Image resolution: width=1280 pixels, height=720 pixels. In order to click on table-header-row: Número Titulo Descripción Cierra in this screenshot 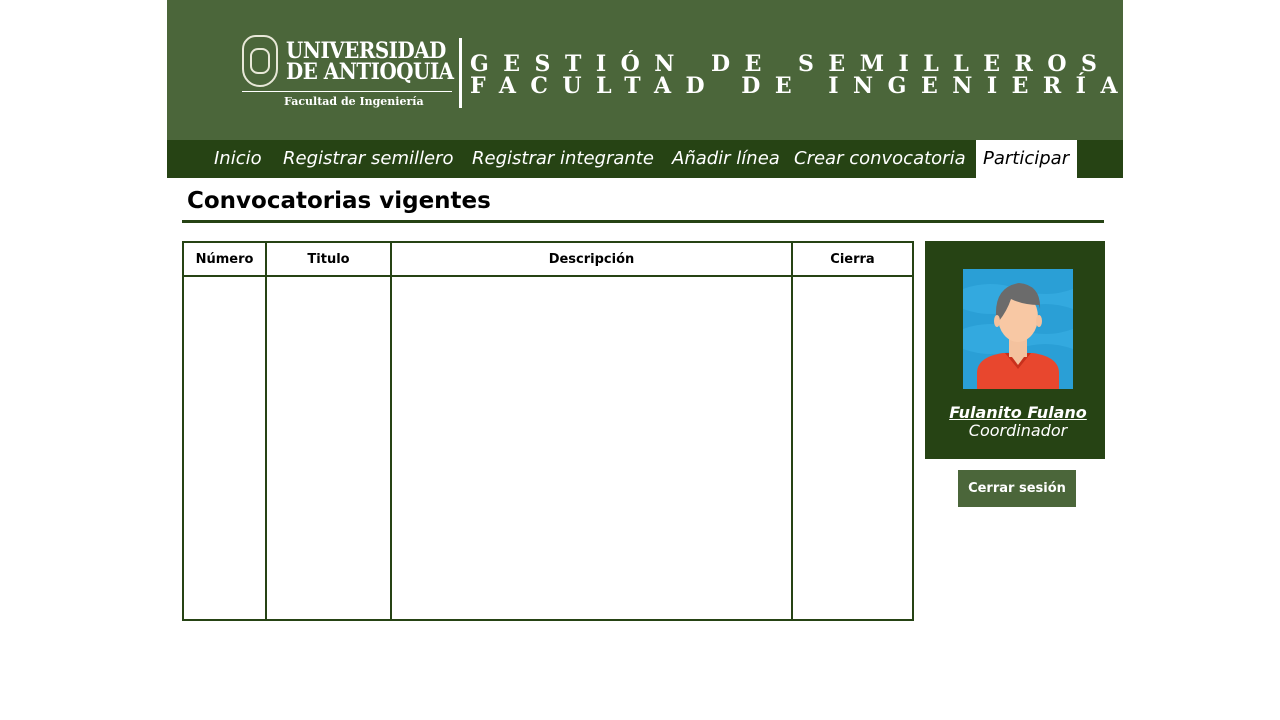, I will do `click(548, 259)`.